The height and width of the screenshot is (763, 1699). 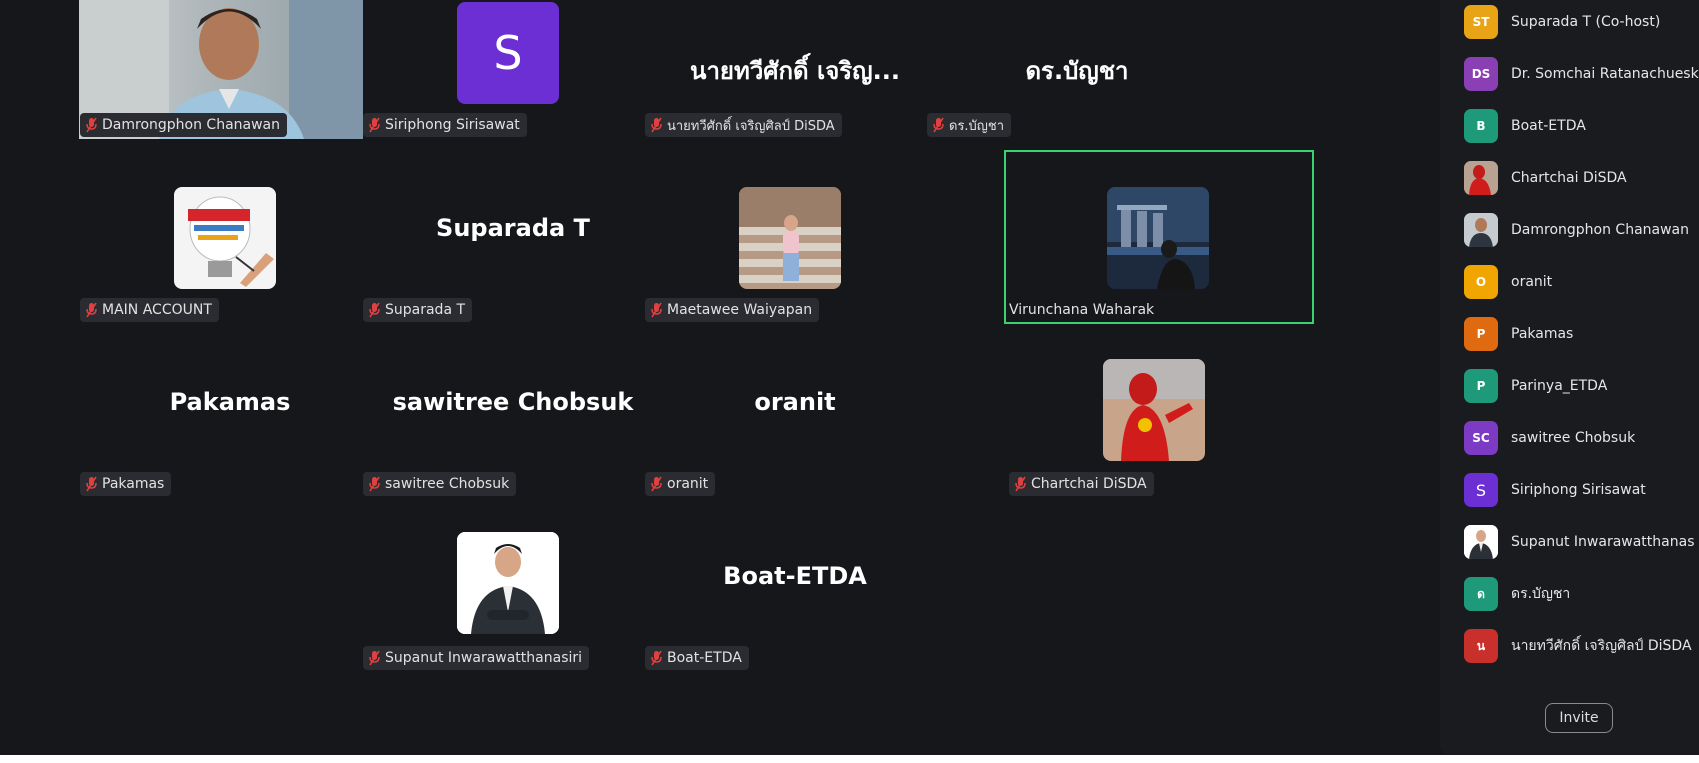 I want to click on participant-list-item: Chartchai DiSDA, so click(x=1545, y=178).